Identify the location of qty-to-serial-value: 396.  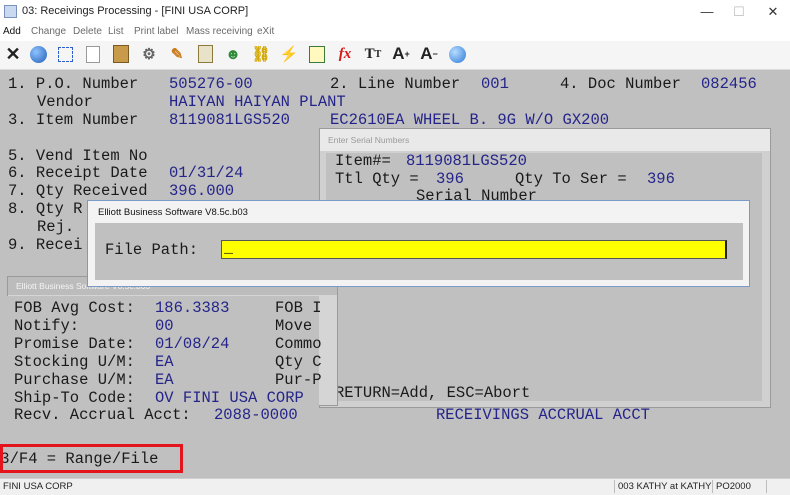
(661, 179).